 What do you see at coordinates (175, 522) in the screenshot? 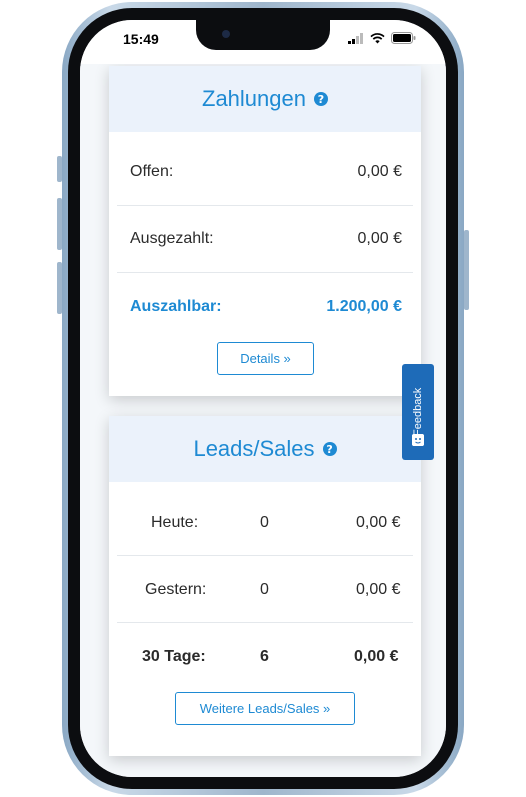
I see `leads-label: Heute:` at bounding box center [175, 522].